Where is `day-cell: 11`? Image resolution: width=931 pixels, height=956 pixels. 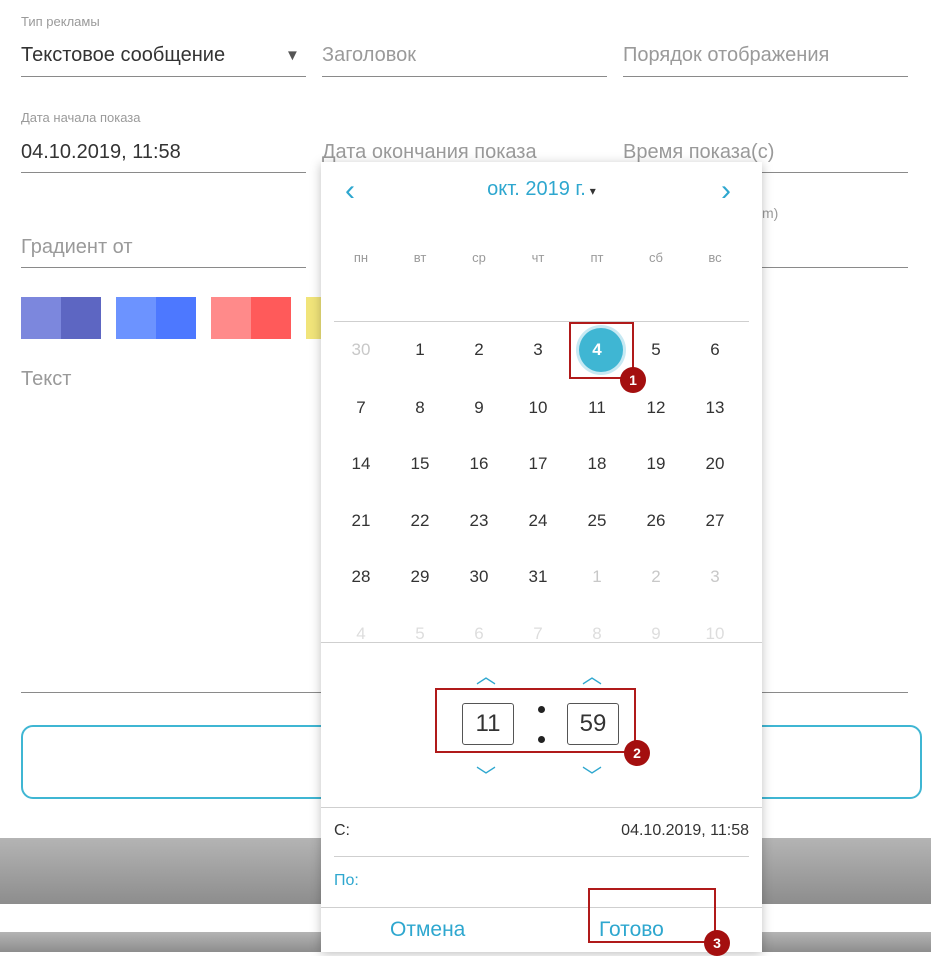
day-cell: 11 is located at coordinates (597, 408).